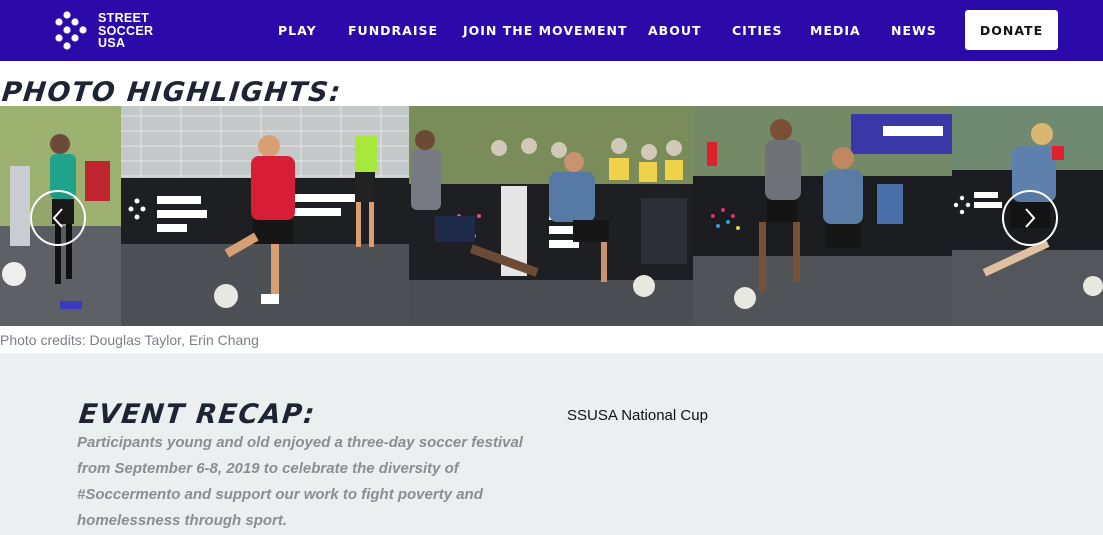 The image size is (1103, 535). I want to click on logo-line-1: STREET, so click(124, 18).